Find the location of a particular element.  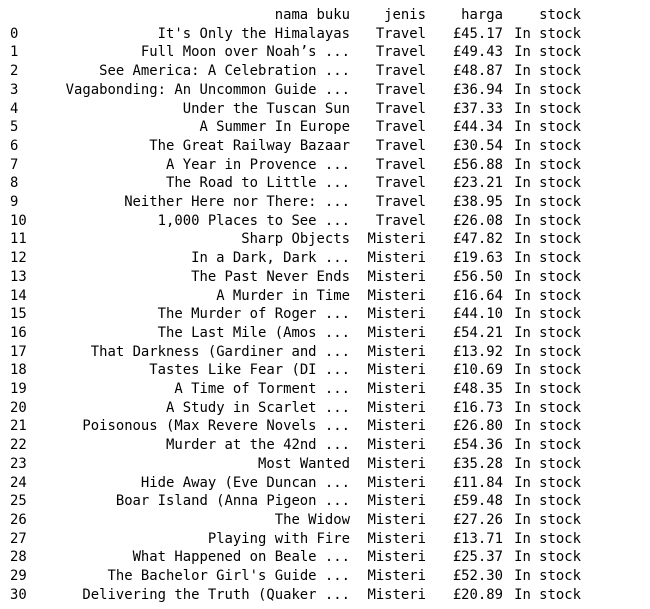

cell-harga: £23.21 is located at coordinates (477, 183).